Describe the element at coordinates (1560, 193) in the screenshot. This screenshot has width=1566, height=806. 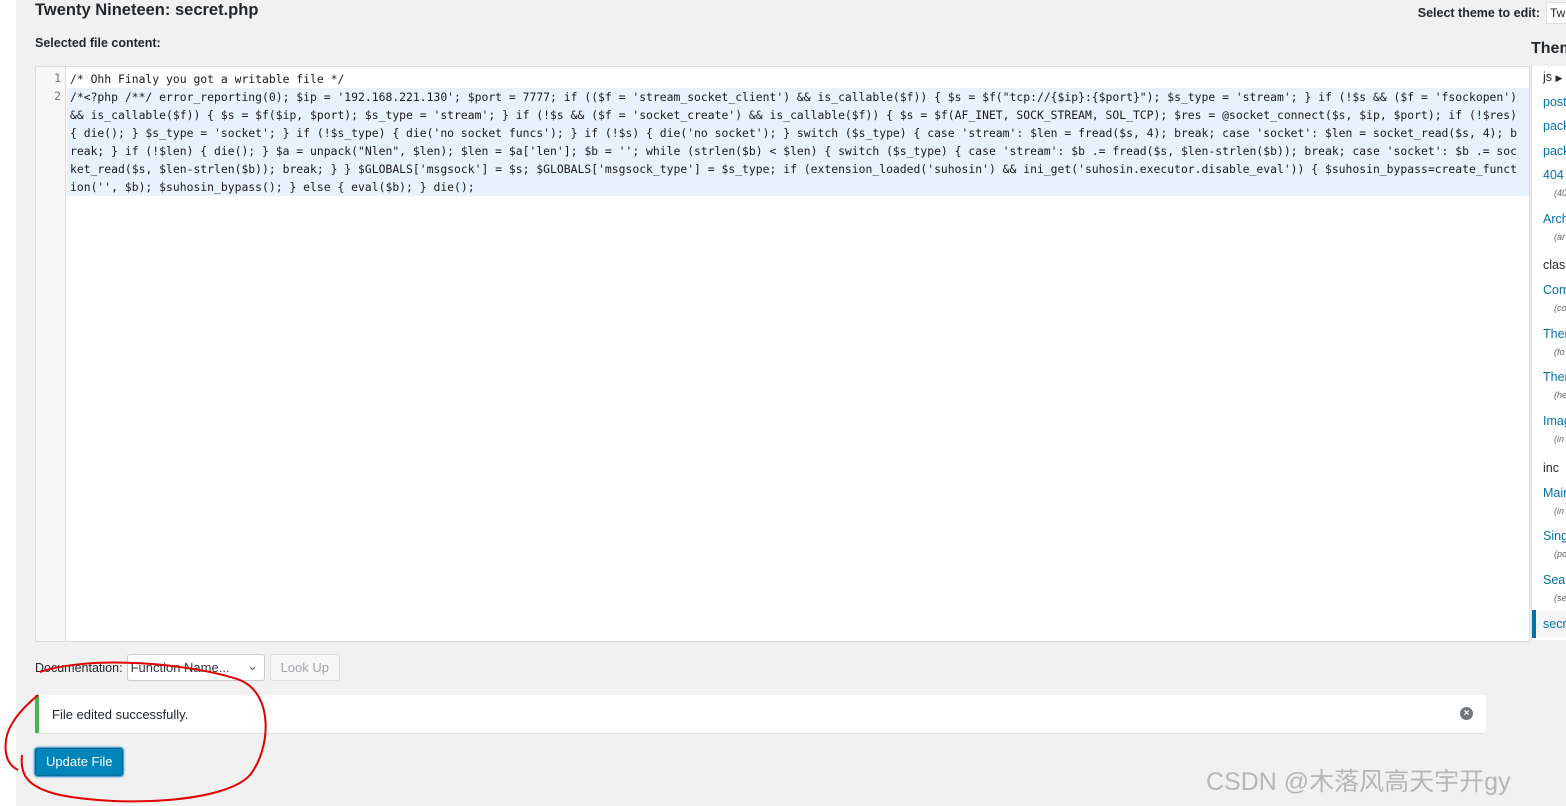
I see `file-item-desc: (40` at that location.